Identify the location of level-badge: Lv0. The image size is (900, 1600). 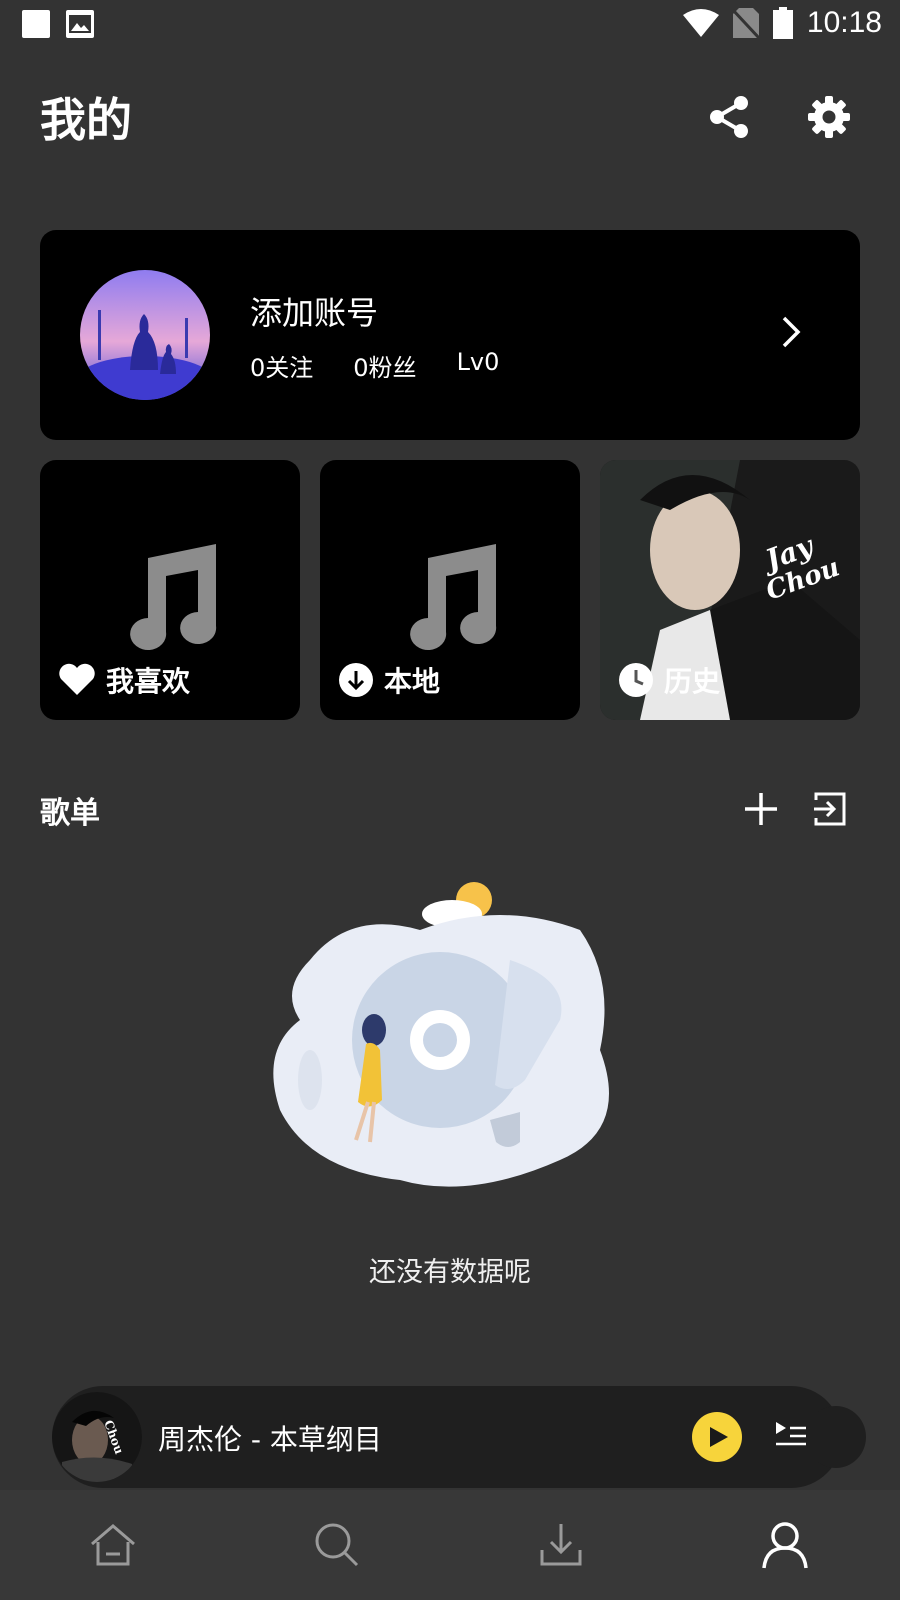
(478, 362).